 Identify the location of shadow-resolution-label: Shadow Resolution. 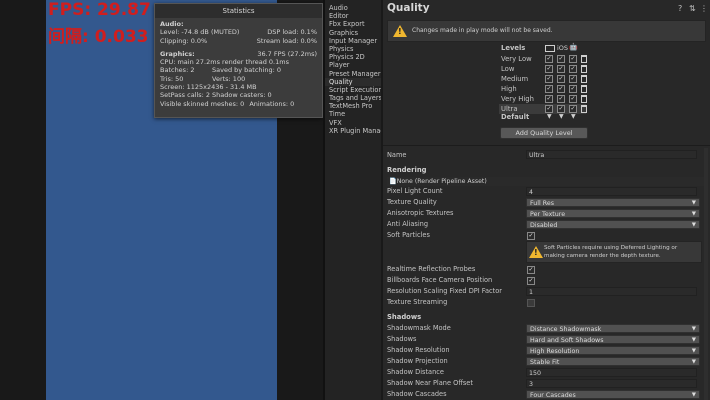
(418, 350).